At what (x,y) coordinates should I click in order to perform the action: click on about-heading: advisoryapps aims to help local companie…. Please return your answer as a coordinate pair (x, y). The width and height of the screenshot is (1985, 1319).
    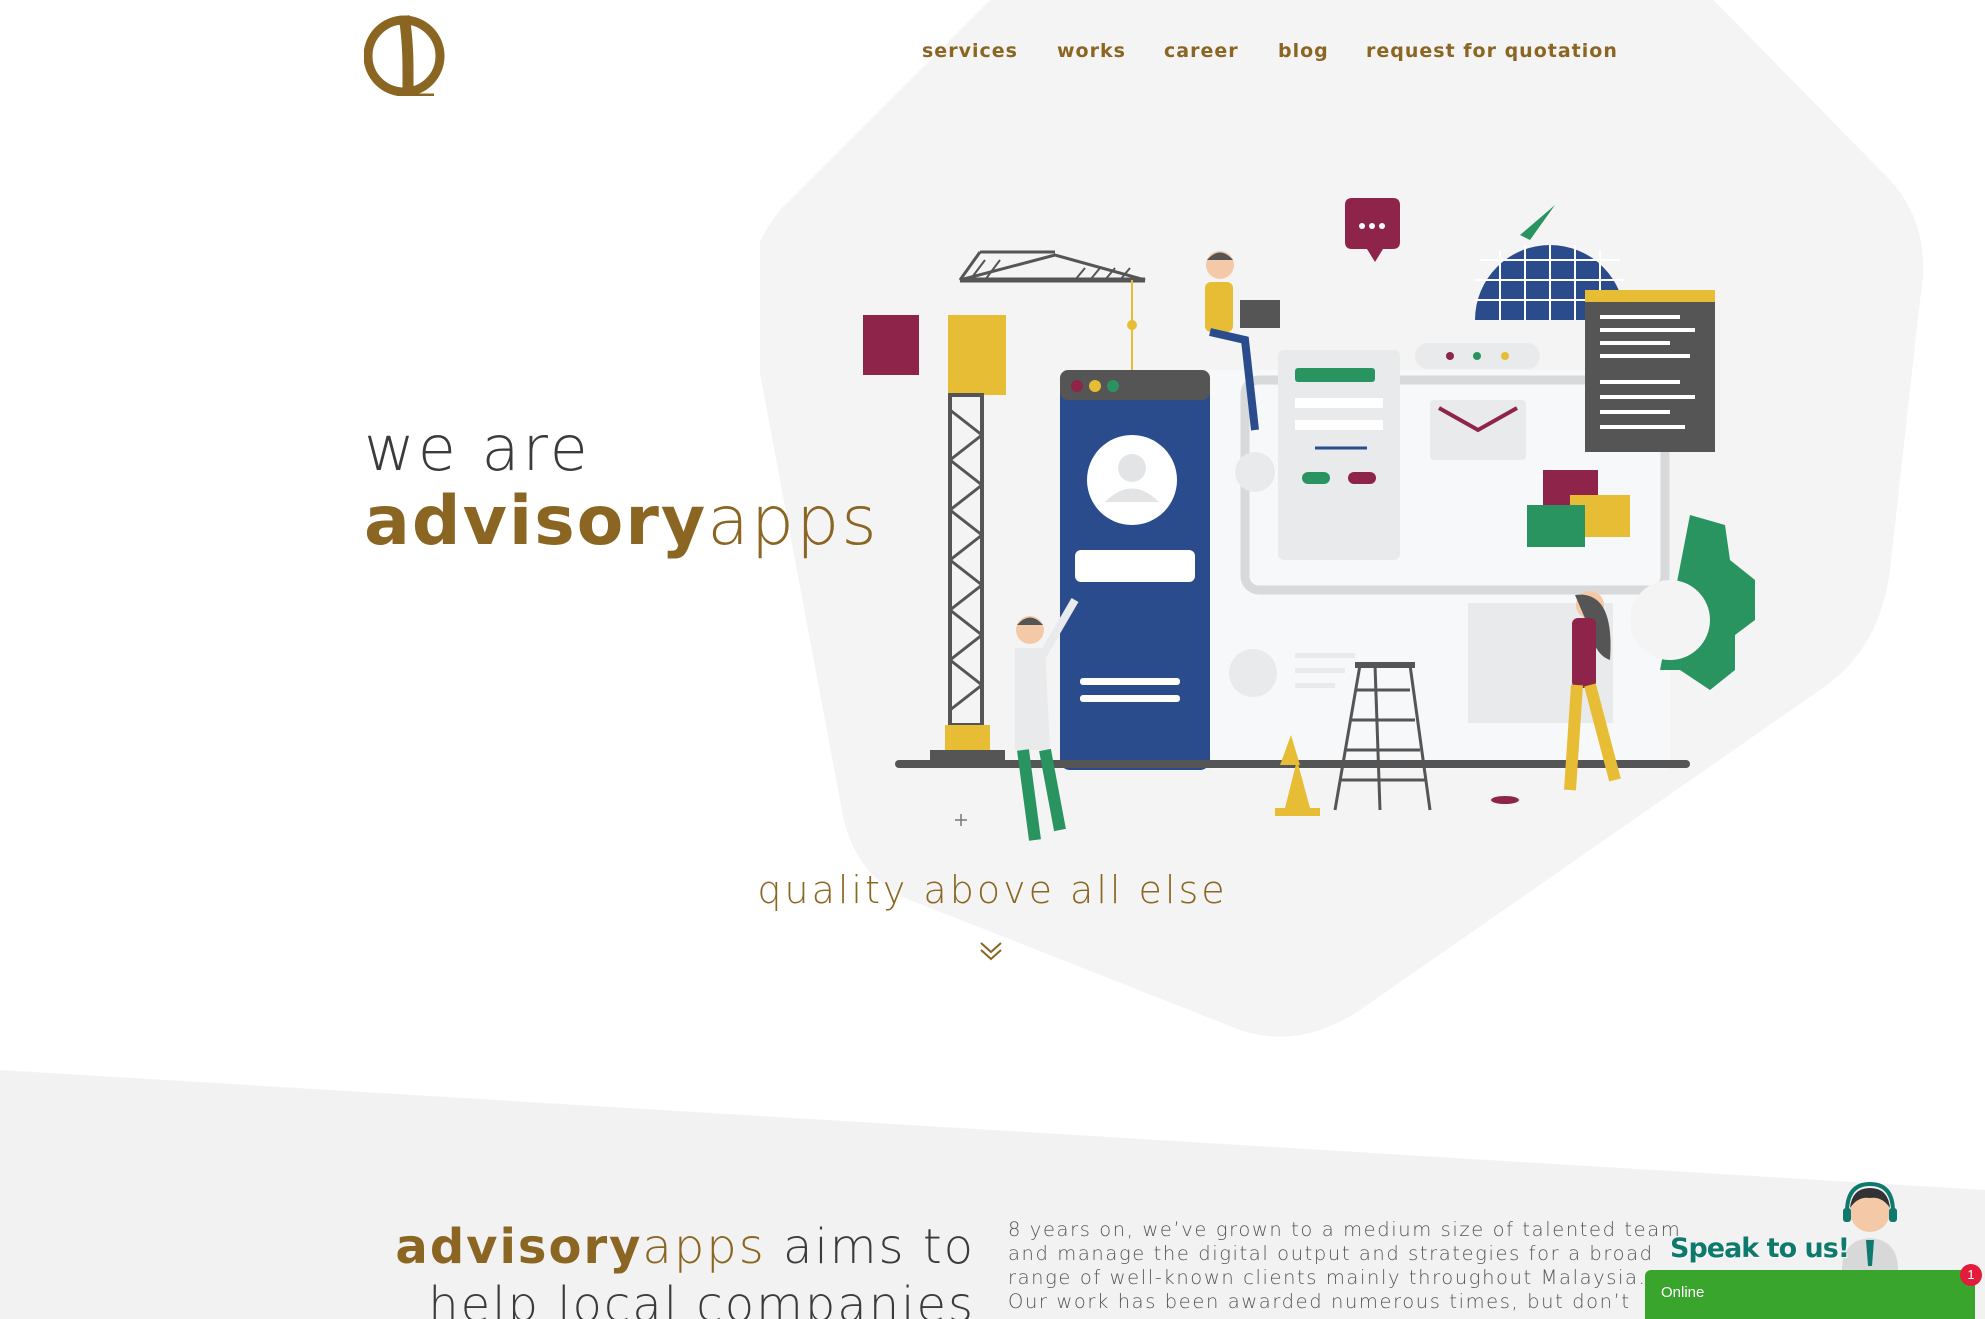
    Looking at the image, I should click on (682, 1268).